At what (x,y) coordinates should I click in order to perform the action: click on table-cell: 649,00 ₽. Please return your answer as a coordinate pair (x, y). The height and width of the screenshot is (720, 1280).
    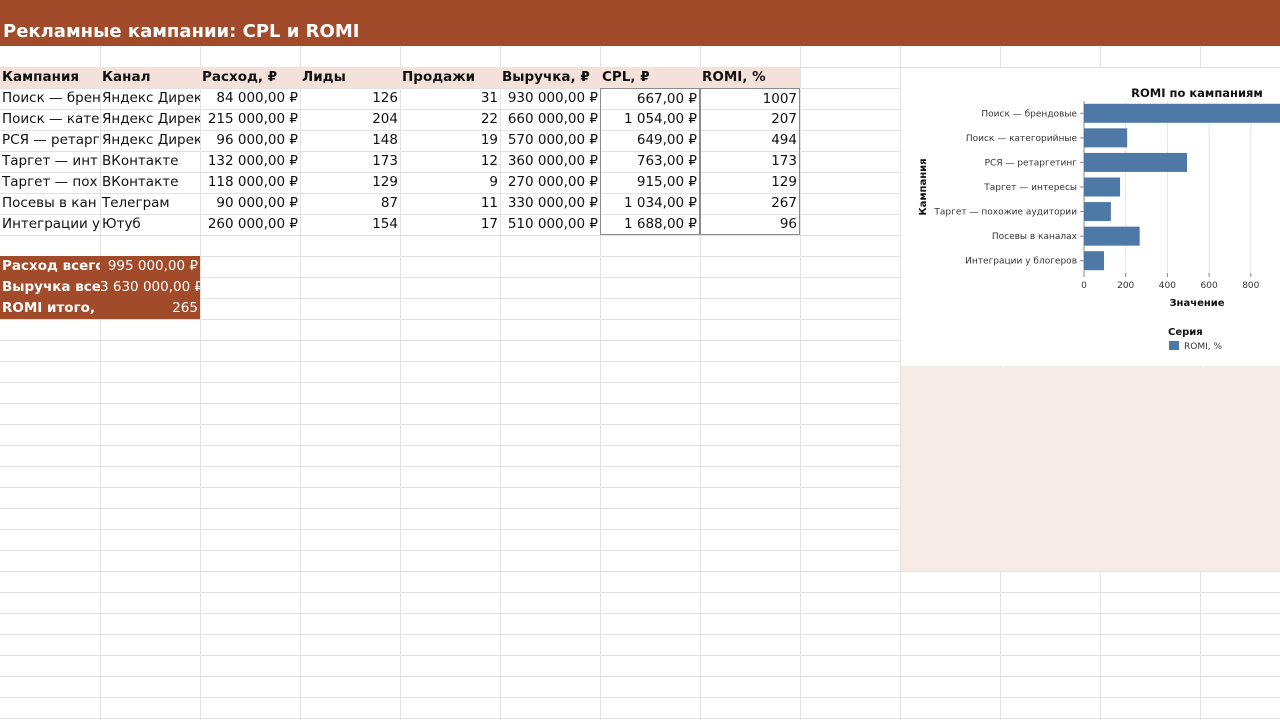
    Looking at the image, I should click on (650, 140).